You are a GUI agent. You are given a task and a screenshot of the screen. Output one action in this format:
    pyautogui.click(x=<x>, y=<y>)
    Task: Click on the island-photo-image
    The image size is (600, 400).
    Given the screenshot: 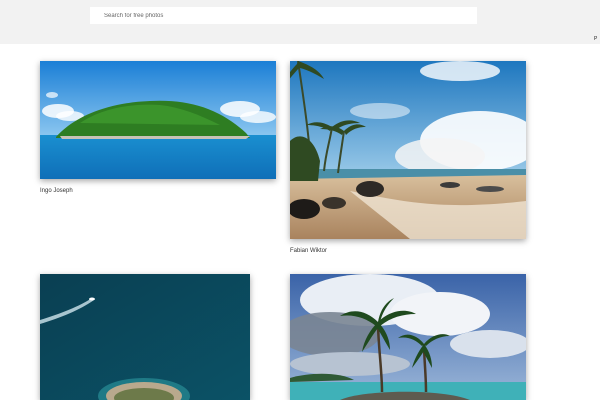 What is the action you would take?
    pyautogui.click(x=158, y=120)
    